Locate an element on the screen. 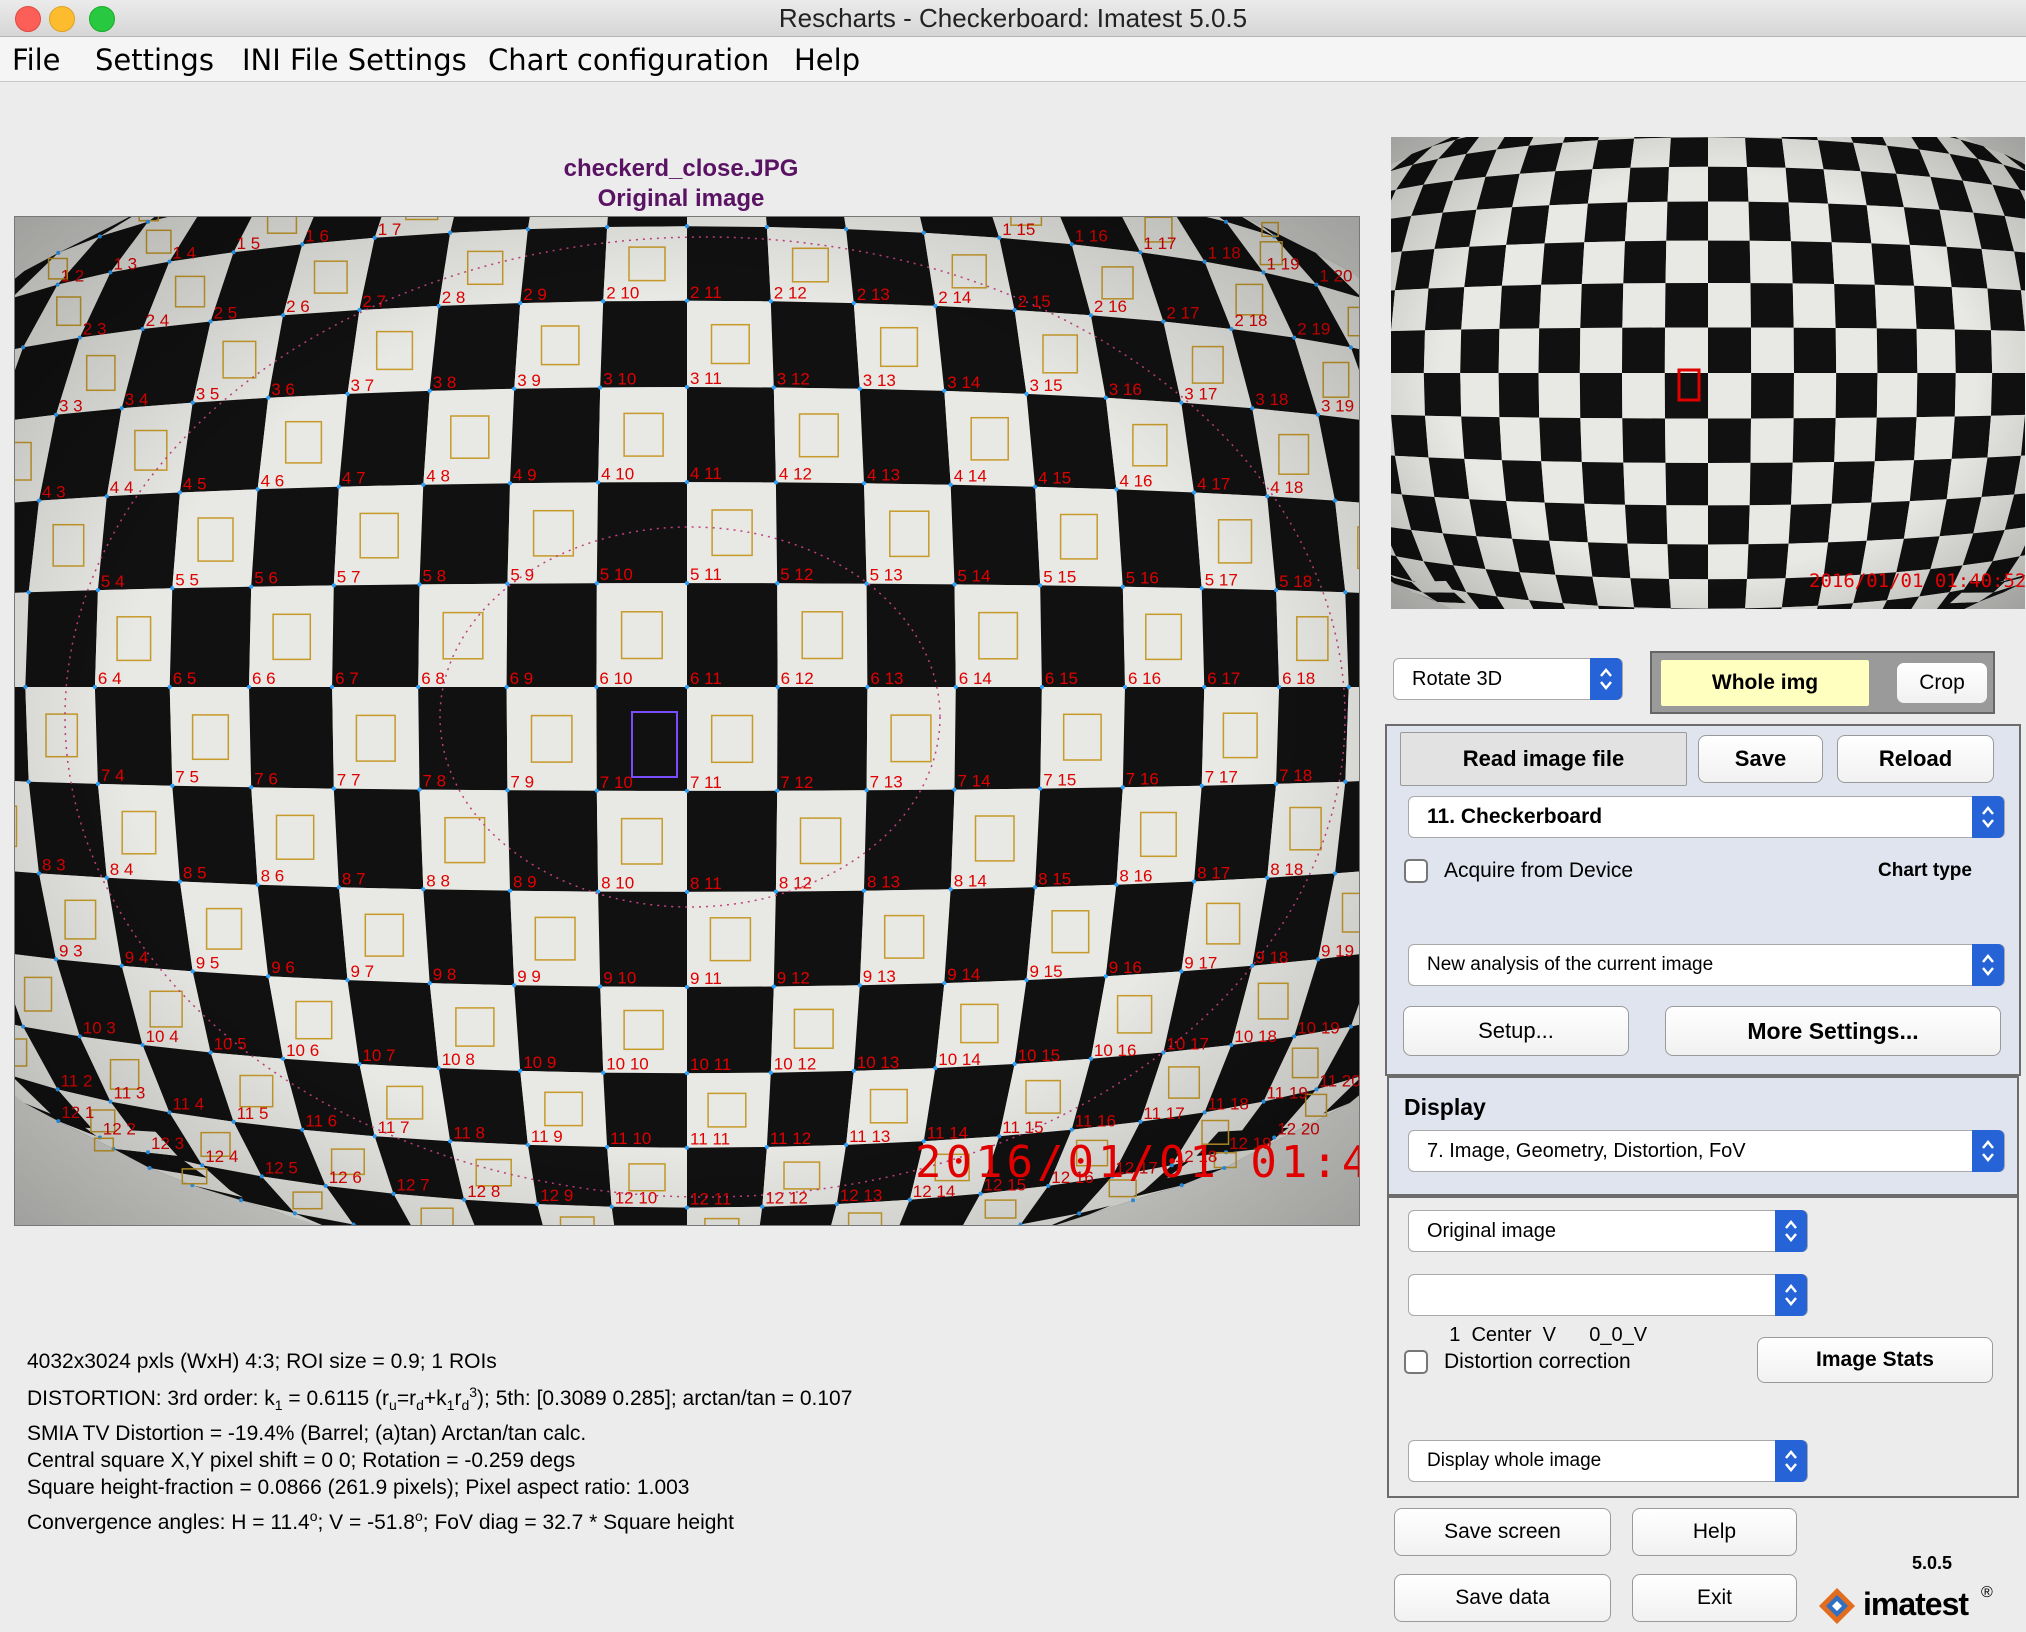  image-type-select: Original image is located at coordinates (1608, 1231).